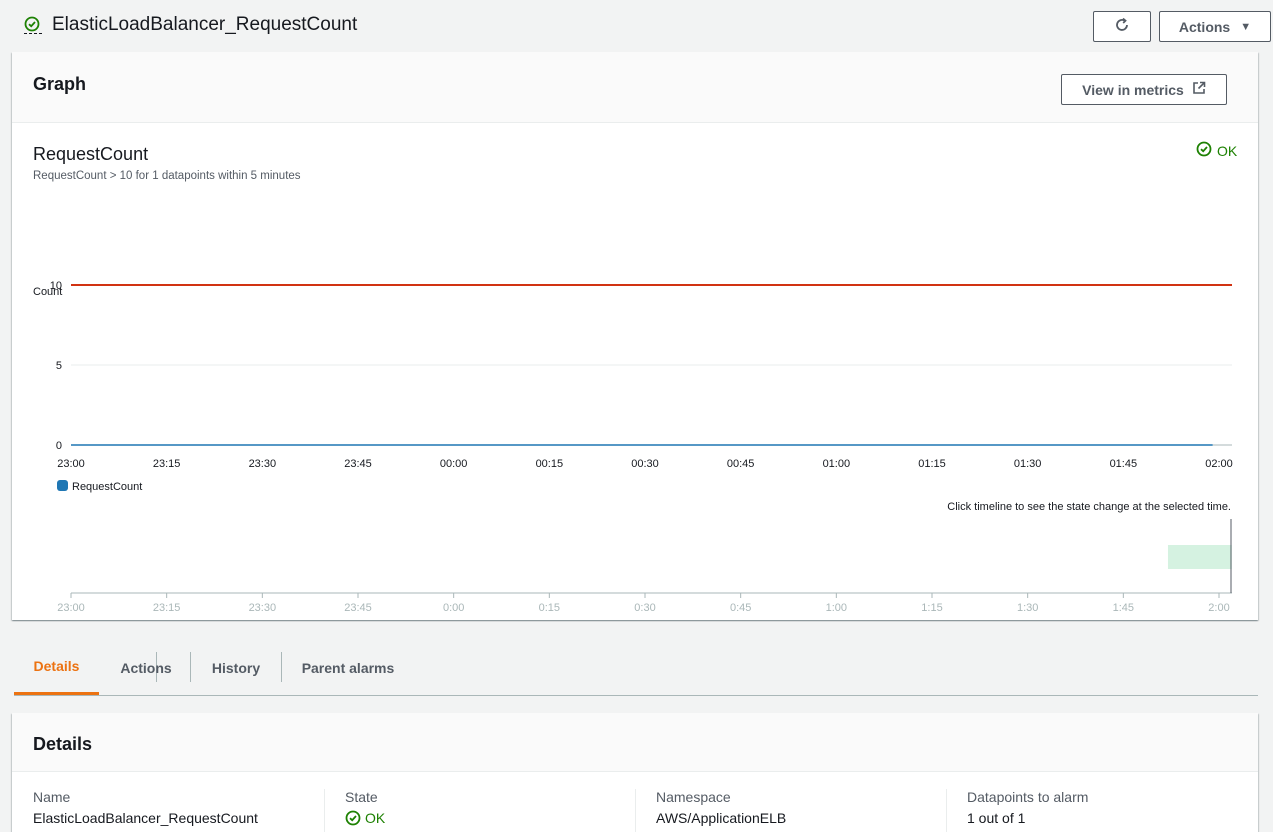 The width and height of the screenshot is (1273, 832). What do you see at coordinates (236, 667) in the screenshot?
I see `tab-history: History` at bounding box center [236, 667].